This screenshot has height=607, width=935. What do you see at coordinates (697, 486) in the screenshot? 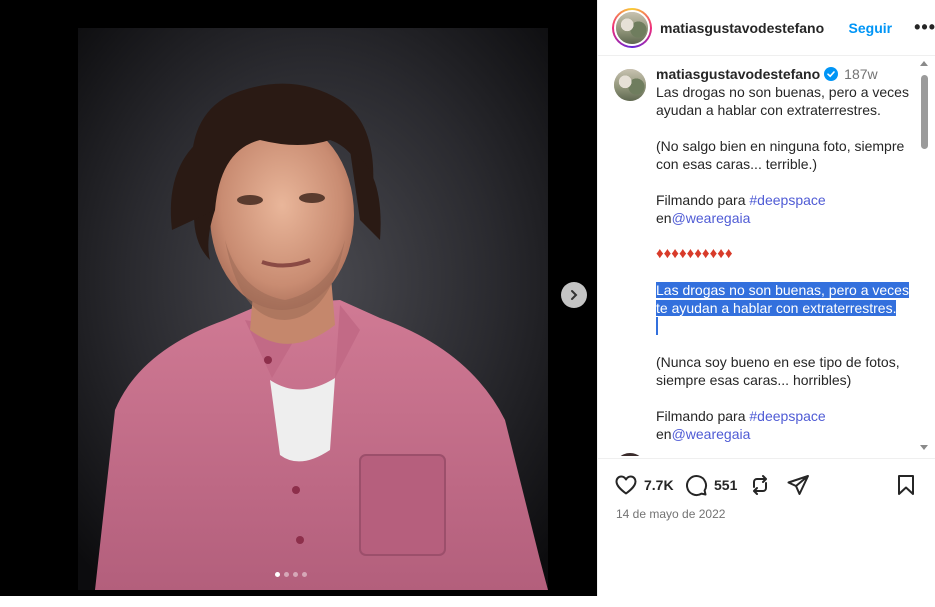
I see `comment-bubble-icon` at bounding box center [697, 486].